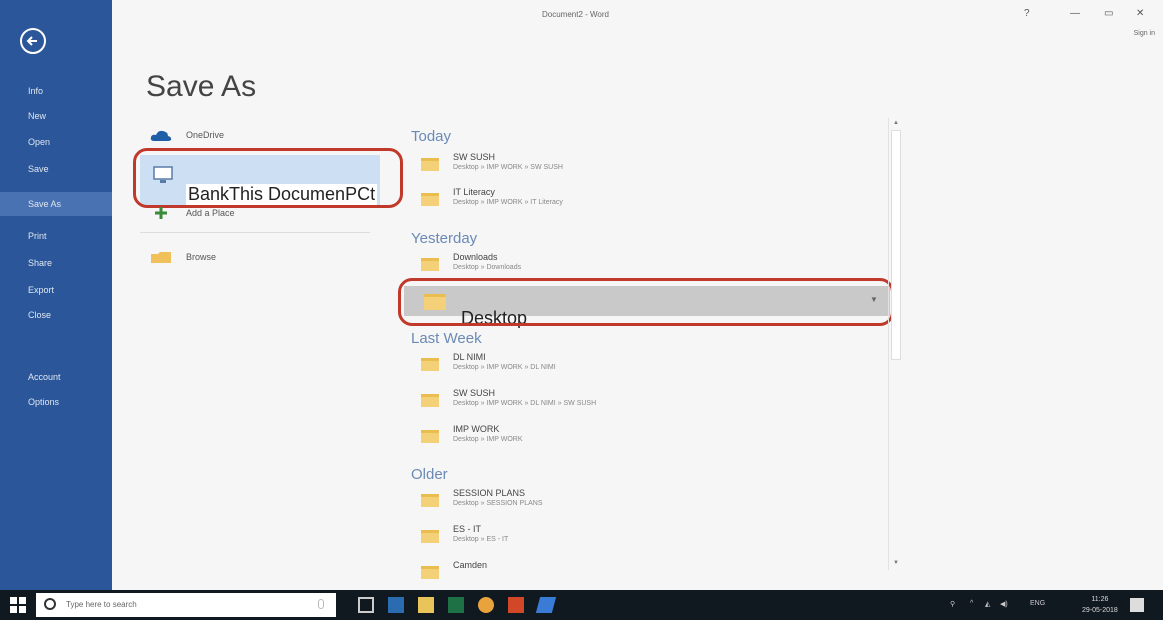 The height and width of the screenshot is (620, 1163). Describe the element at coordinates (56, 116) in the screenshot. I see `nav-new: New` at that location.